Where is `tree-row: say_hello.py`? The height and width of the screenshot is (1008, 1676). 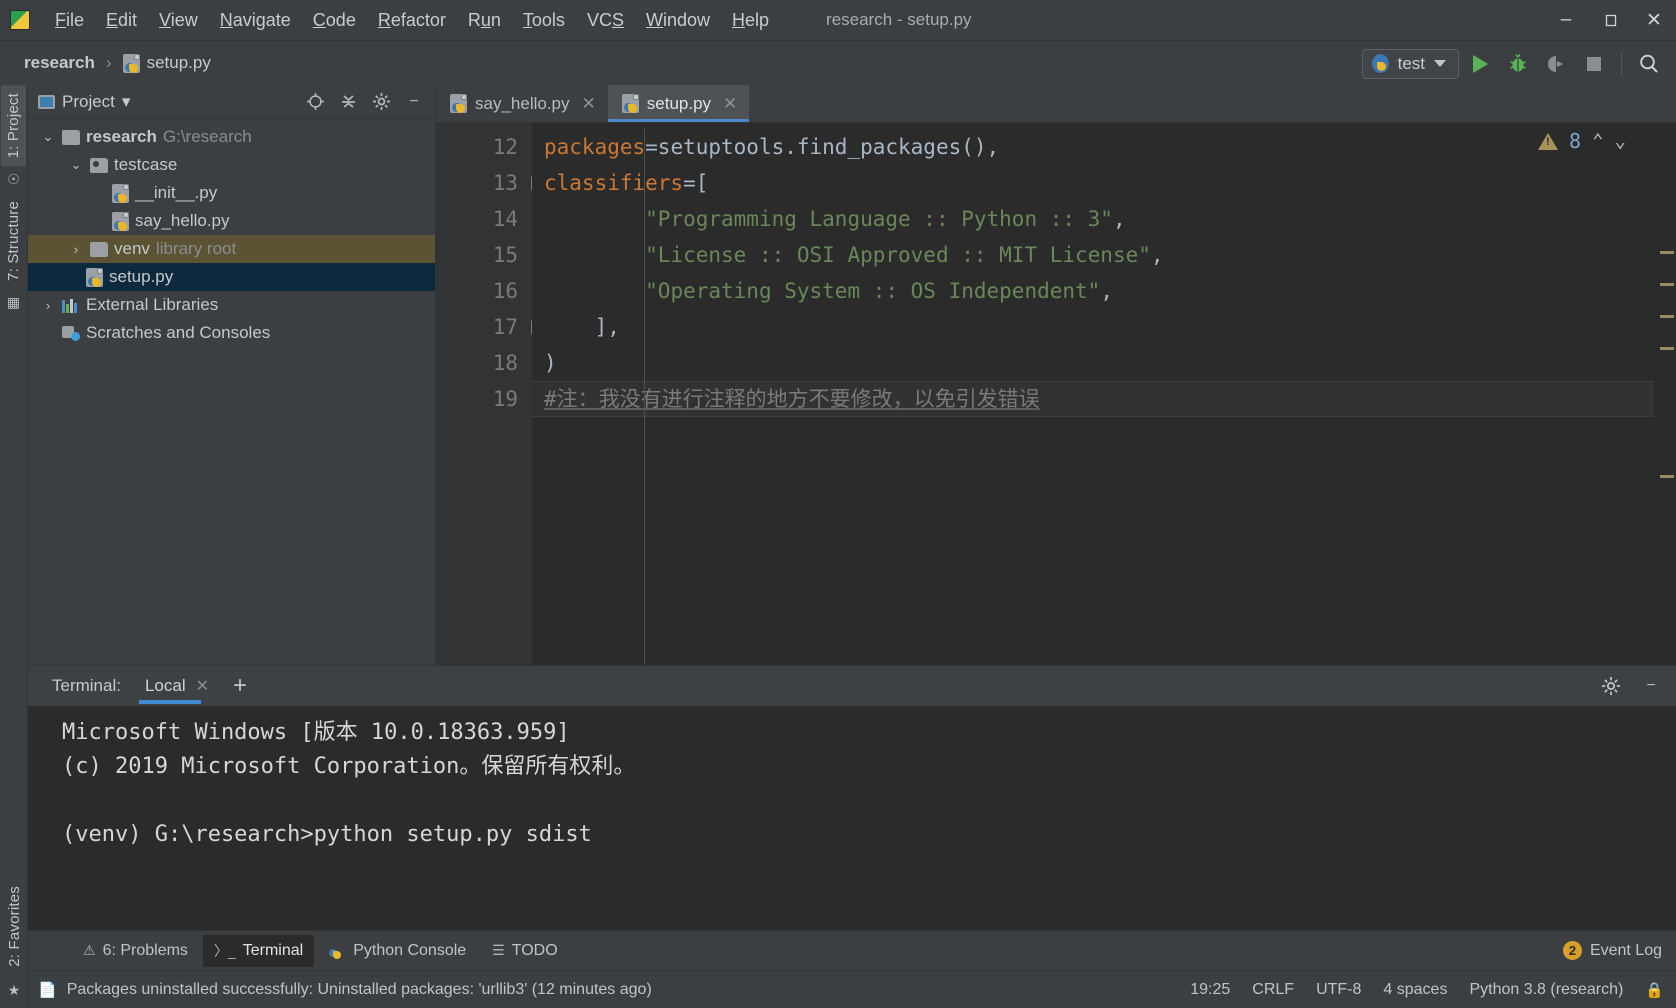
tree-row: say_hello.py is located at coordinates (231, 221).